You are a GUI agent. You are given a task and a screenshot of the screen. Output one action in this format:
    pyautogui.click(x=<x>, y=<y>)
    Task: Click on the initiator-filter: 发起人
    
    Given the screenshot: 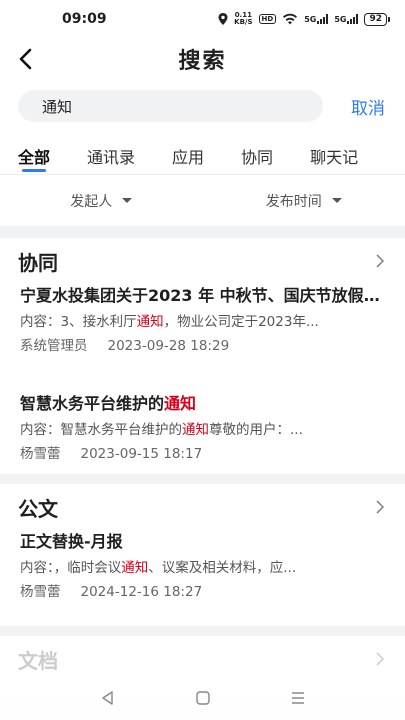 What is the action you would take?
    pyautogui.click(x=101, y=201)
    